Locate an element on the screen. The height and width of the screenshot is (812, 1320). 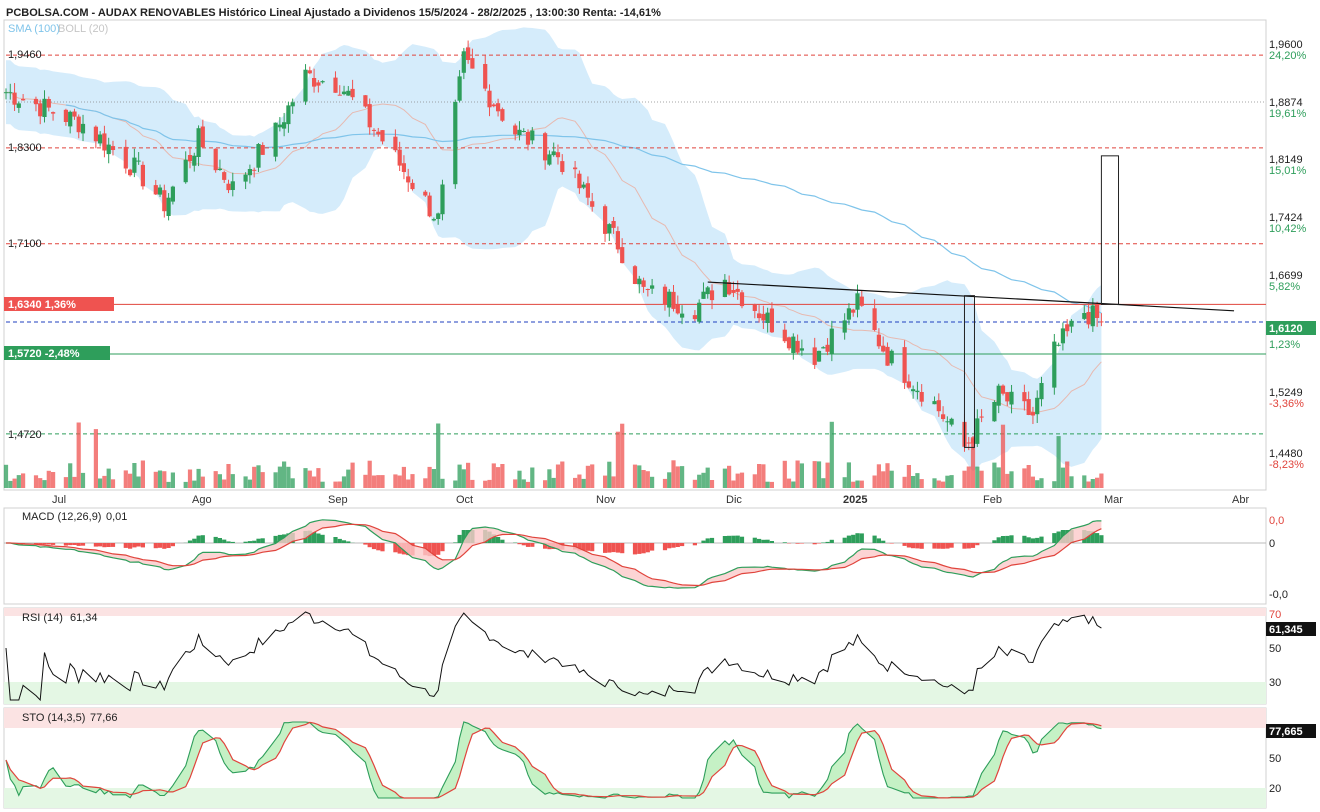
rsi-value: 61,34 is located at coordinates (84, 618).